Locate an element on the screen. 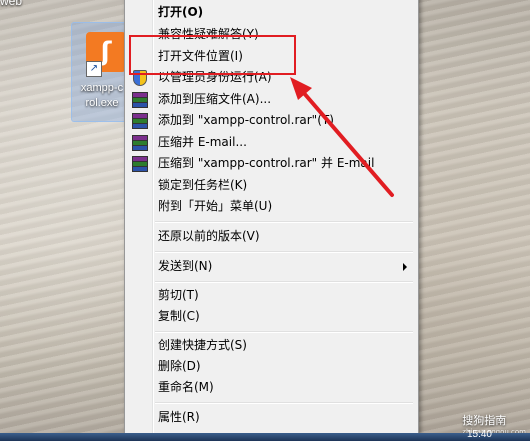 This screenshot has height=441, width=530. annotation-arrow is located at coordinates (342, 137).